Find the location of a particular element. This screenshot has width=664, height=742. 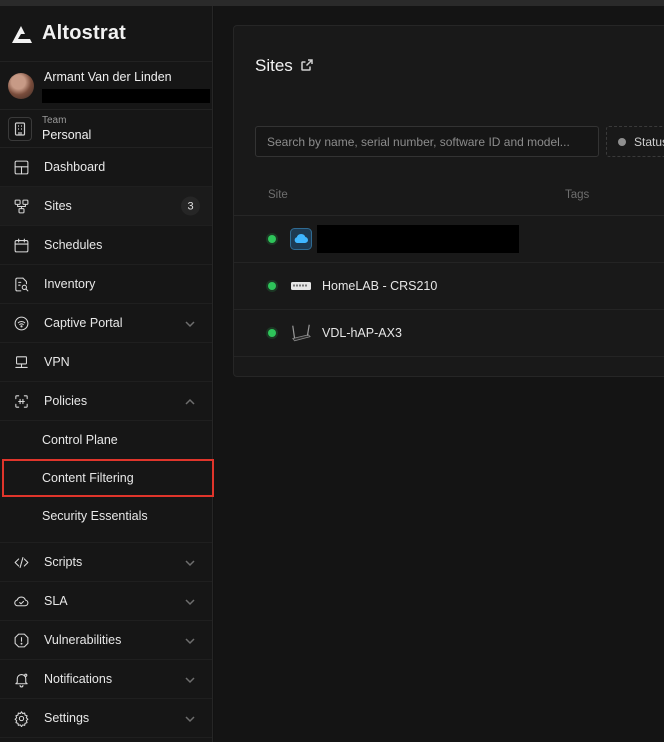

chevron-up-icon is located at coordinates (190, 401).